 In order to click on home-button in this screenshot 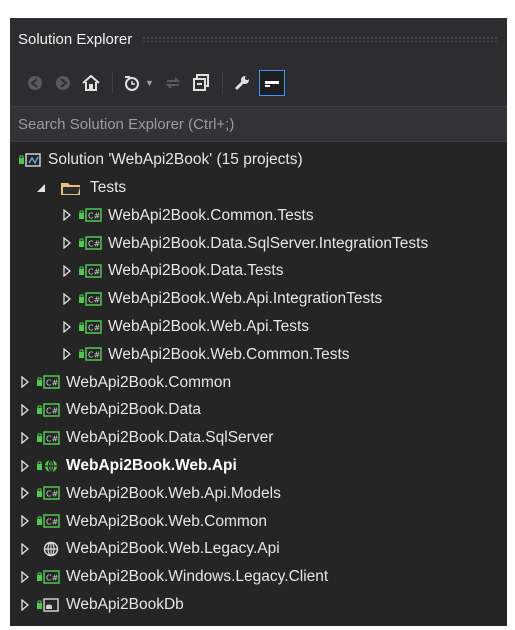, I will do `click(91, 83)`.